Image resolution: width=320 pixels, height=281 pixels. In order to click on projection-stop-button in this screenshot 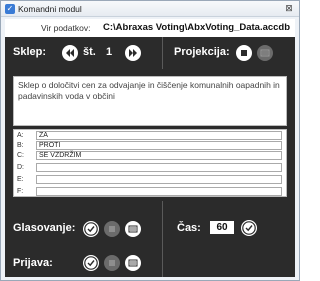, I will do `click(244, 53)`.